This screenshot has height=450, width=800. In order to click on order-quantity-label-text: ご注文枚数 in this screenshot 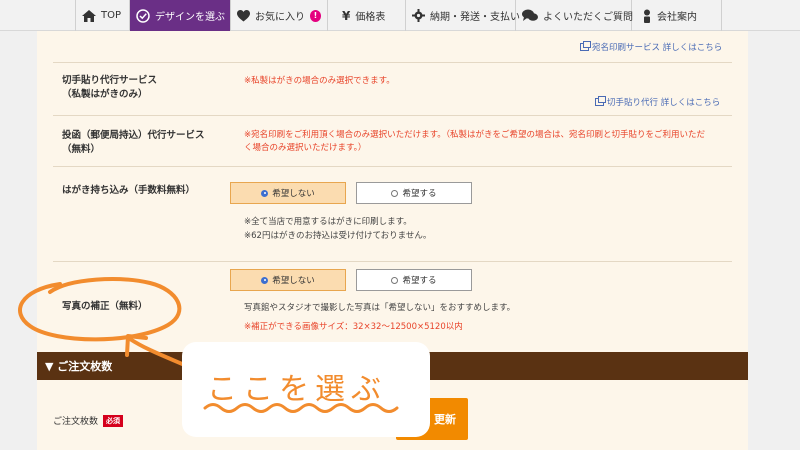, I will do `click(76, 422)`.